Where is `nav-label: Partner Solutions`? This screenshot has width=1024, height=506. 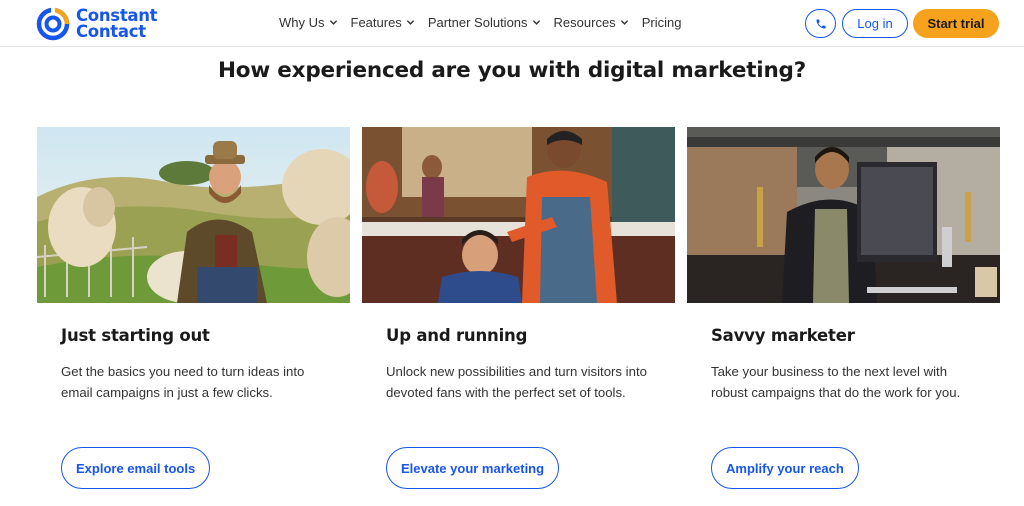 nav-label: Partner Solutions is located at coordinates (477, 22).